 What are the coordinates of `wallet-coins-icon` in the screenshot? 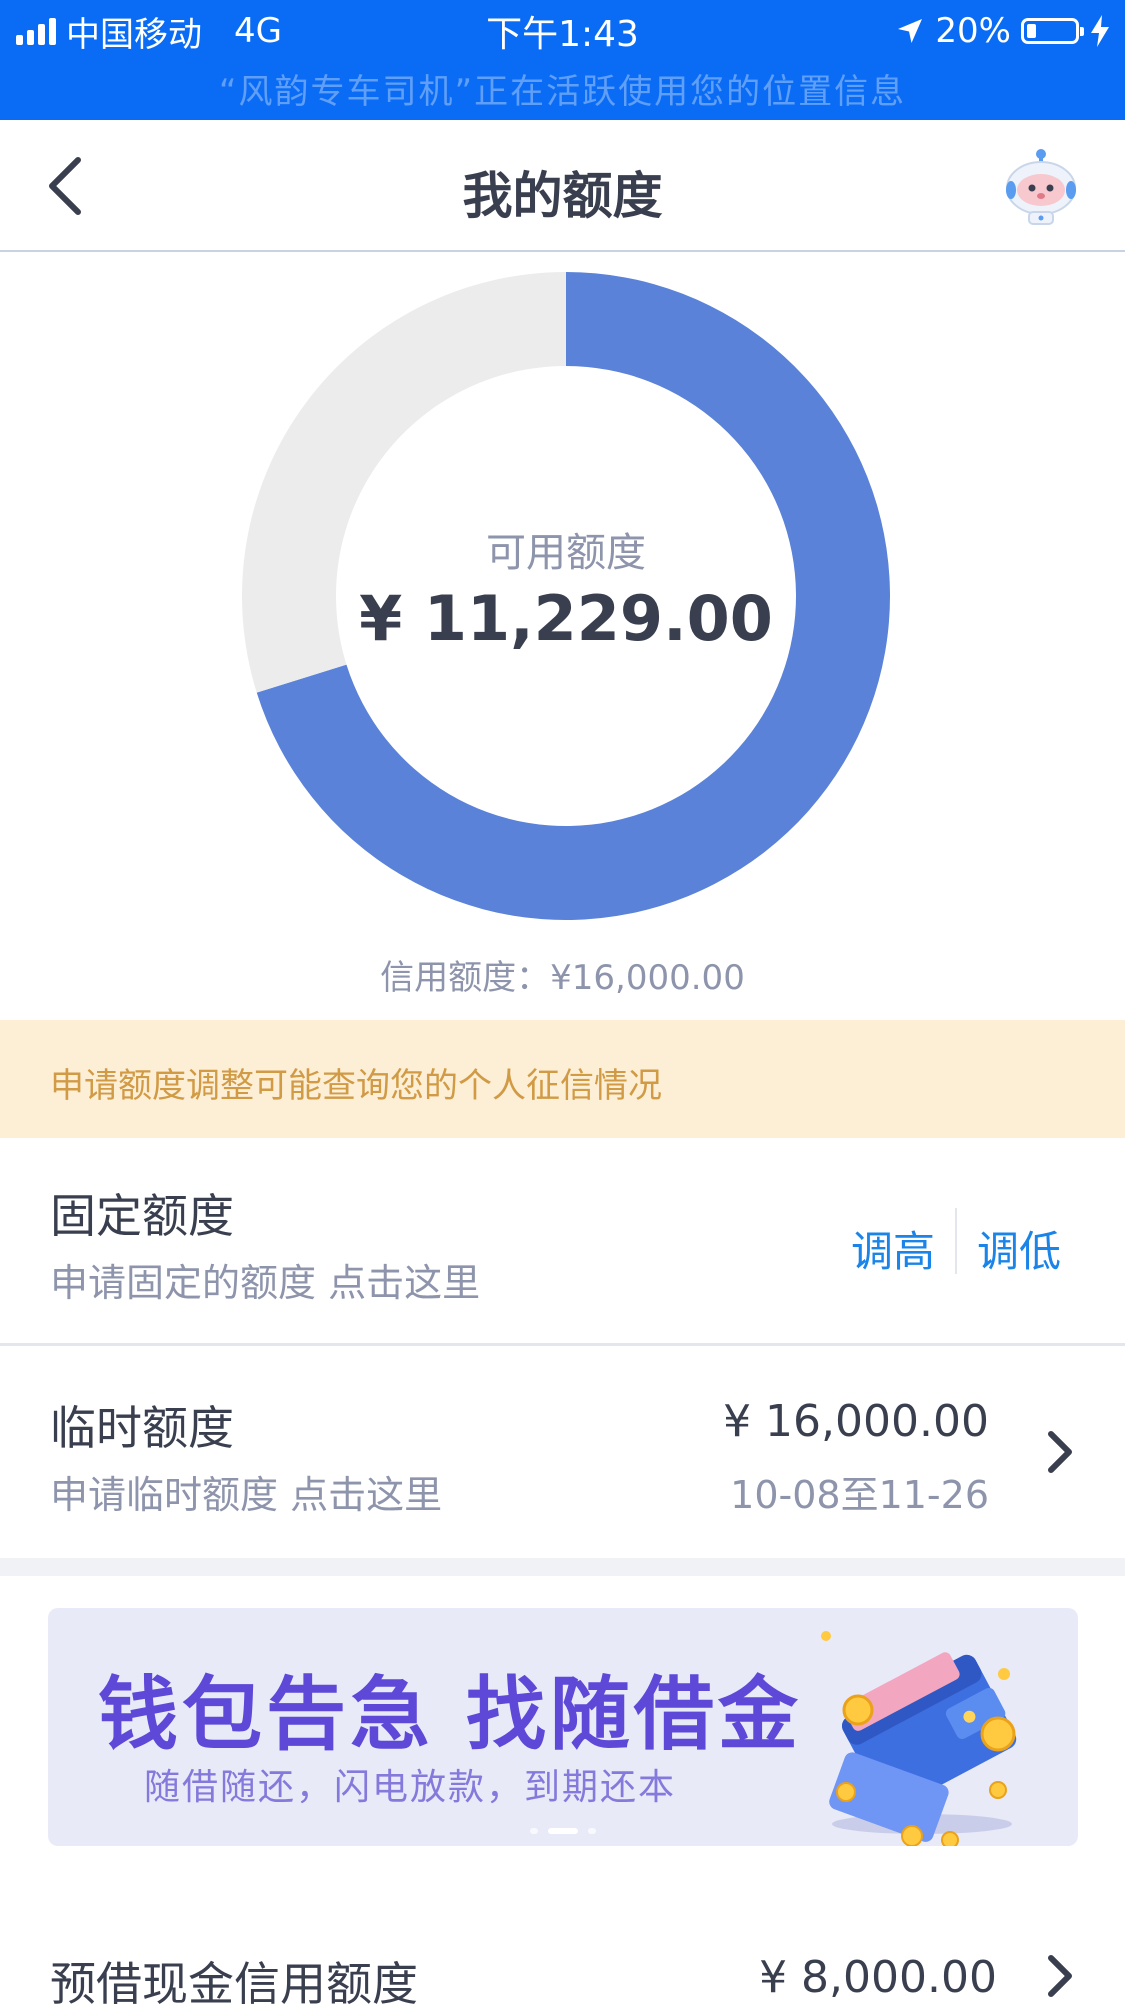 It's located at (919, 1738).